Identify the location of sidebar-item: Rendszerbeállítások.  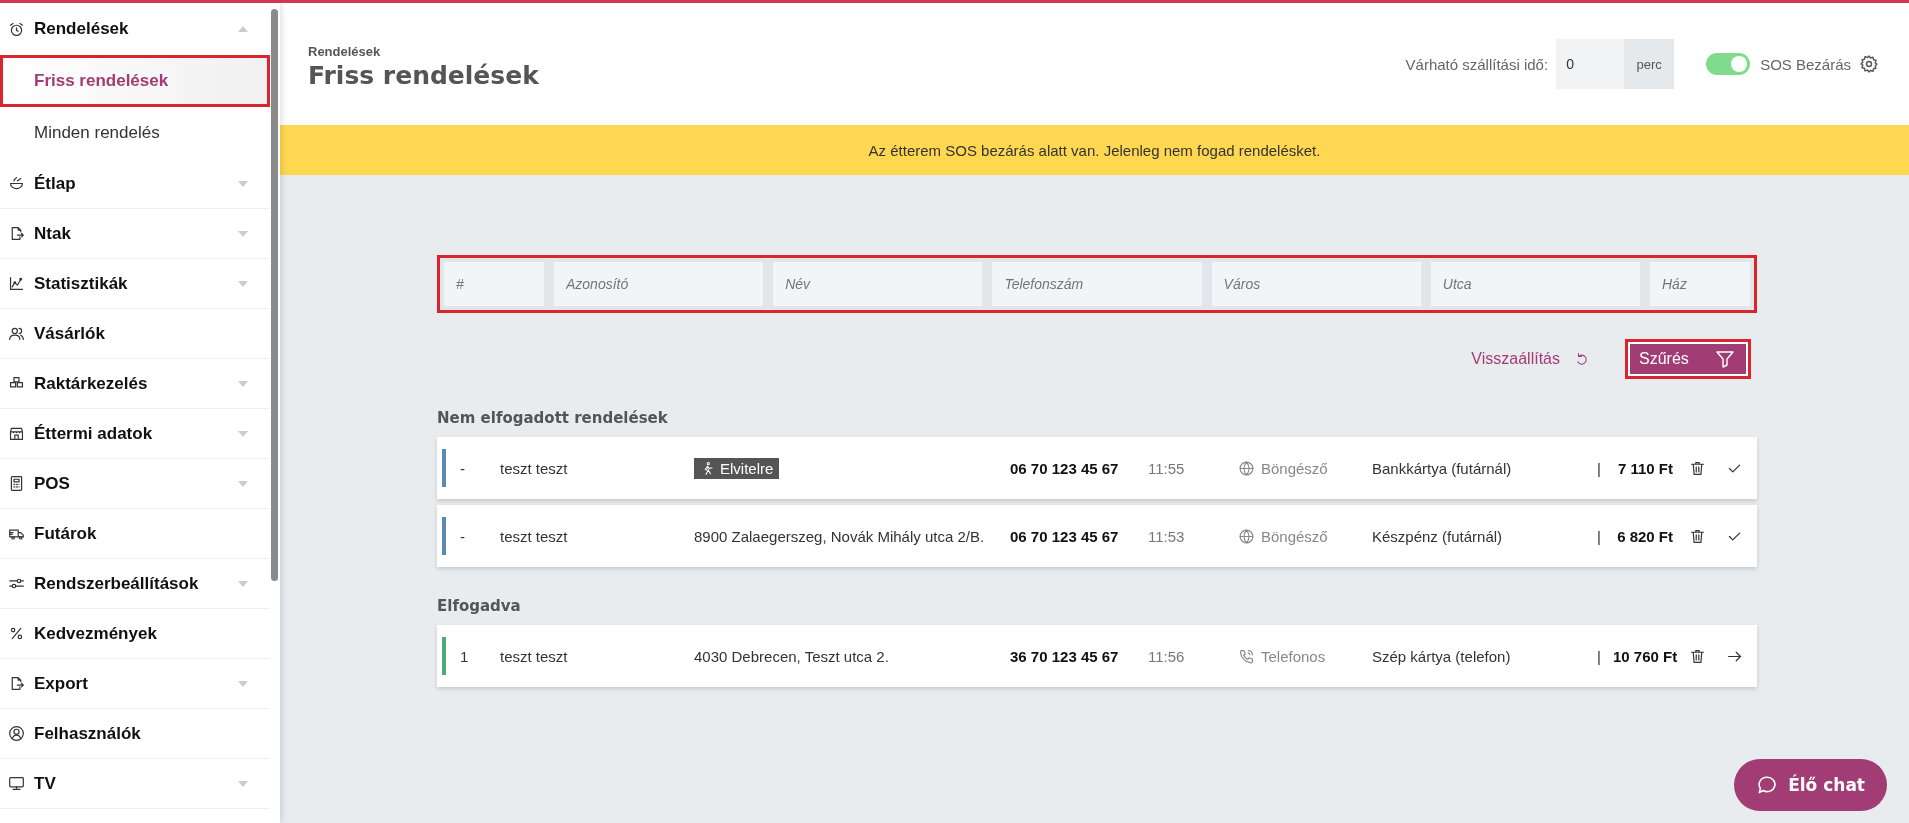
(135, 584).